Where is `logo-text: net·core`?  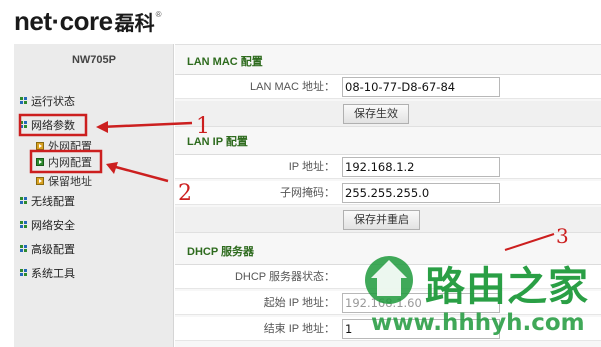
logo-text: net·core is located at coordinates (63, 21).